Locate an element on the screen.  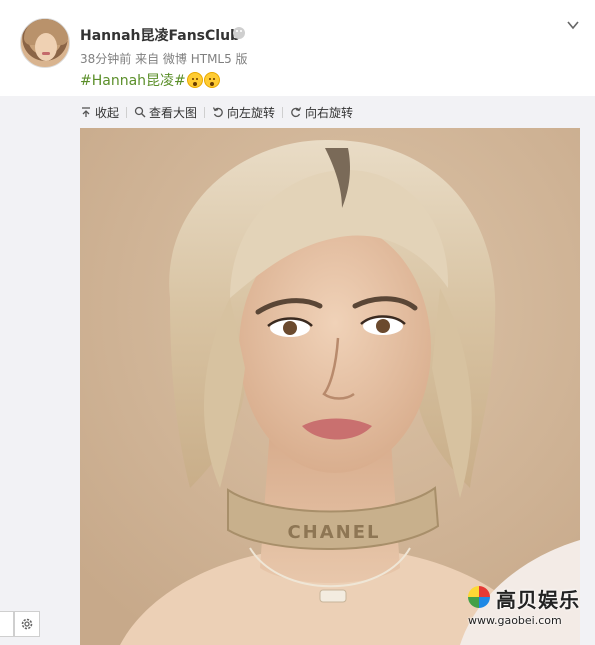
right-iris is located at coordinates (383, 326).